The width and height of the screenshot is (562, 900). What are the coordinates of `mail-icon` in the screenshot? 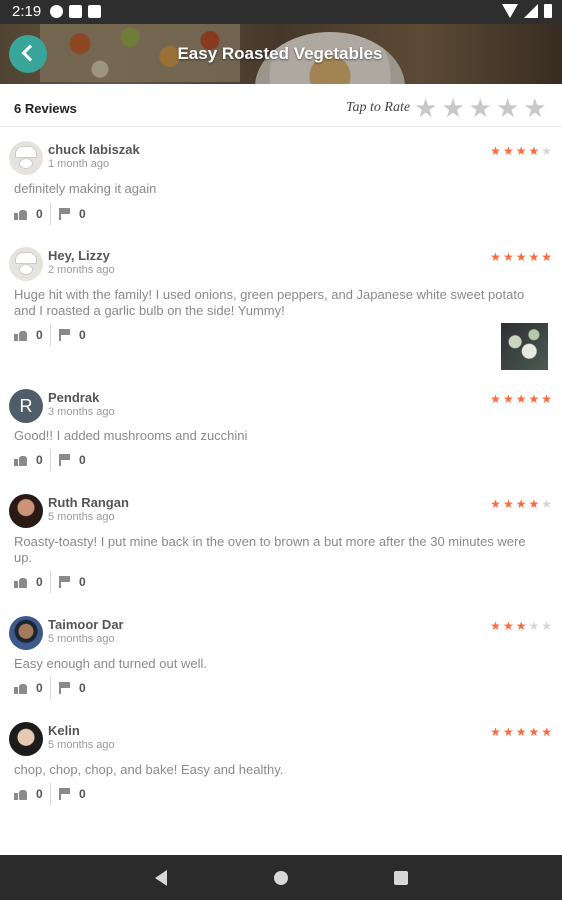 It's located at (75, 11).